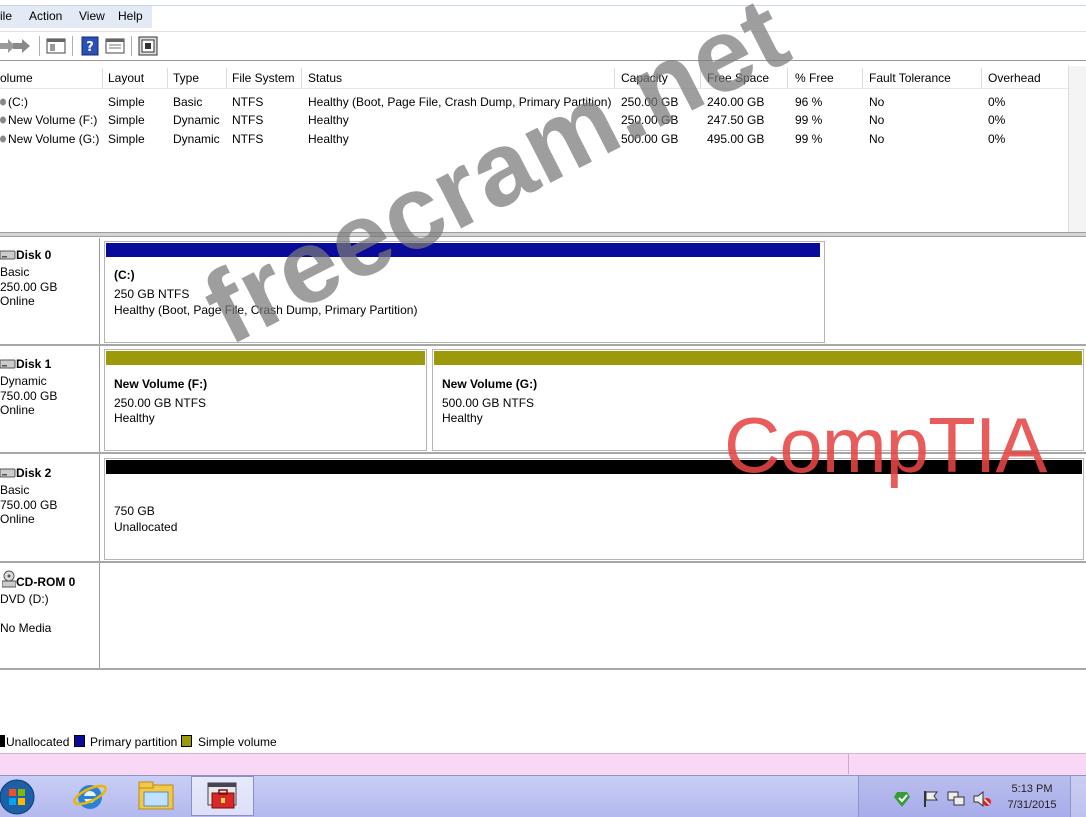 The image size is (1086, 817). What do you see at coordinates (9, 579) in the screenshot?
I see `cd-drive-icon` at bounding box center [9, 579].